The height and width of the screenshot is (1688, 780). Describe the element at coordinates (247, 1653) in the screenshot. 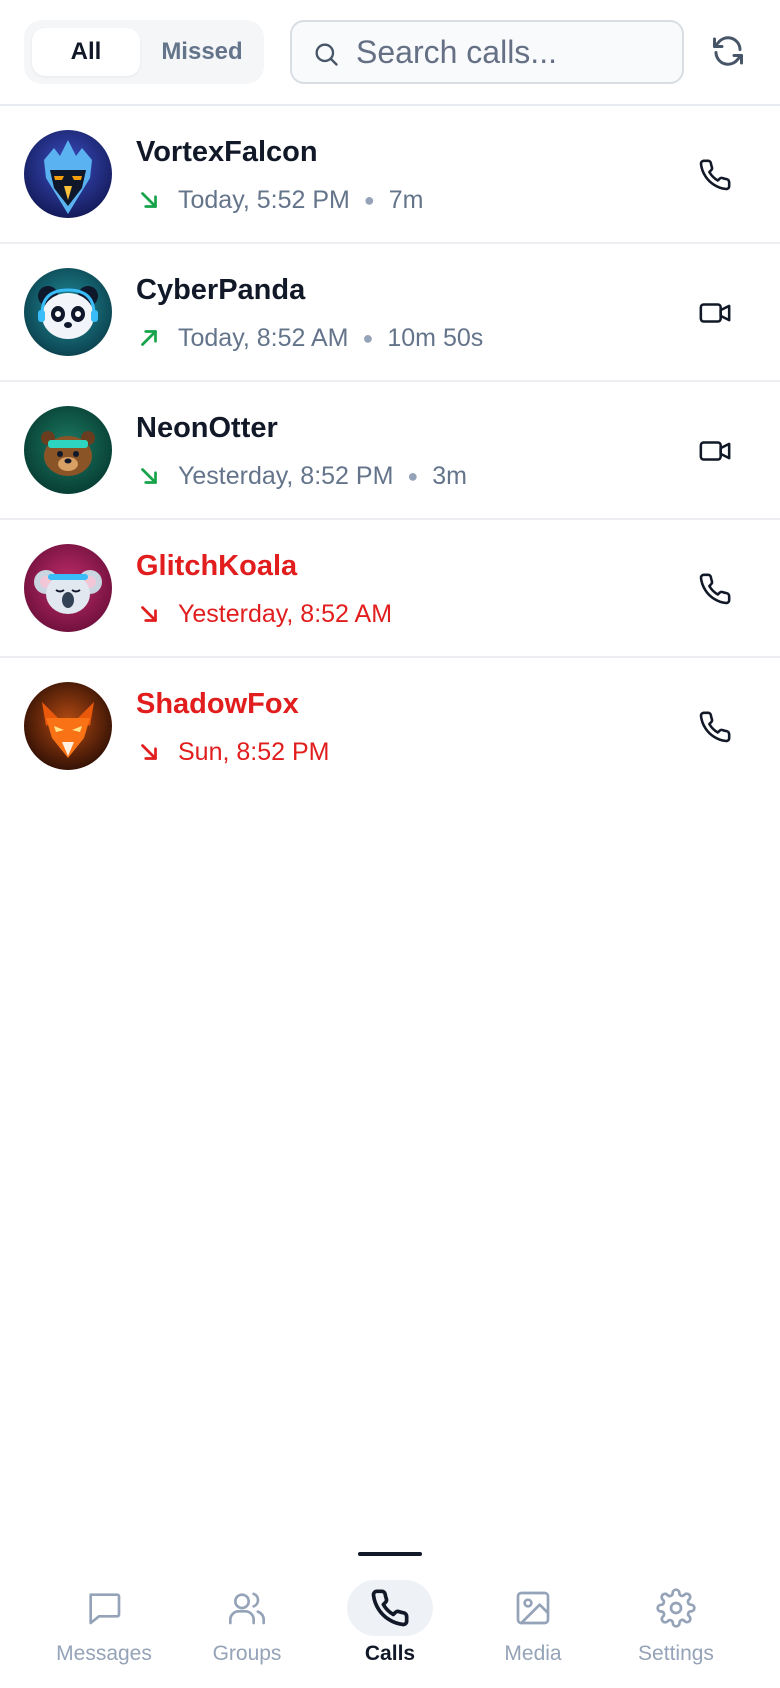

I see `nav-label: Groups` at that location.